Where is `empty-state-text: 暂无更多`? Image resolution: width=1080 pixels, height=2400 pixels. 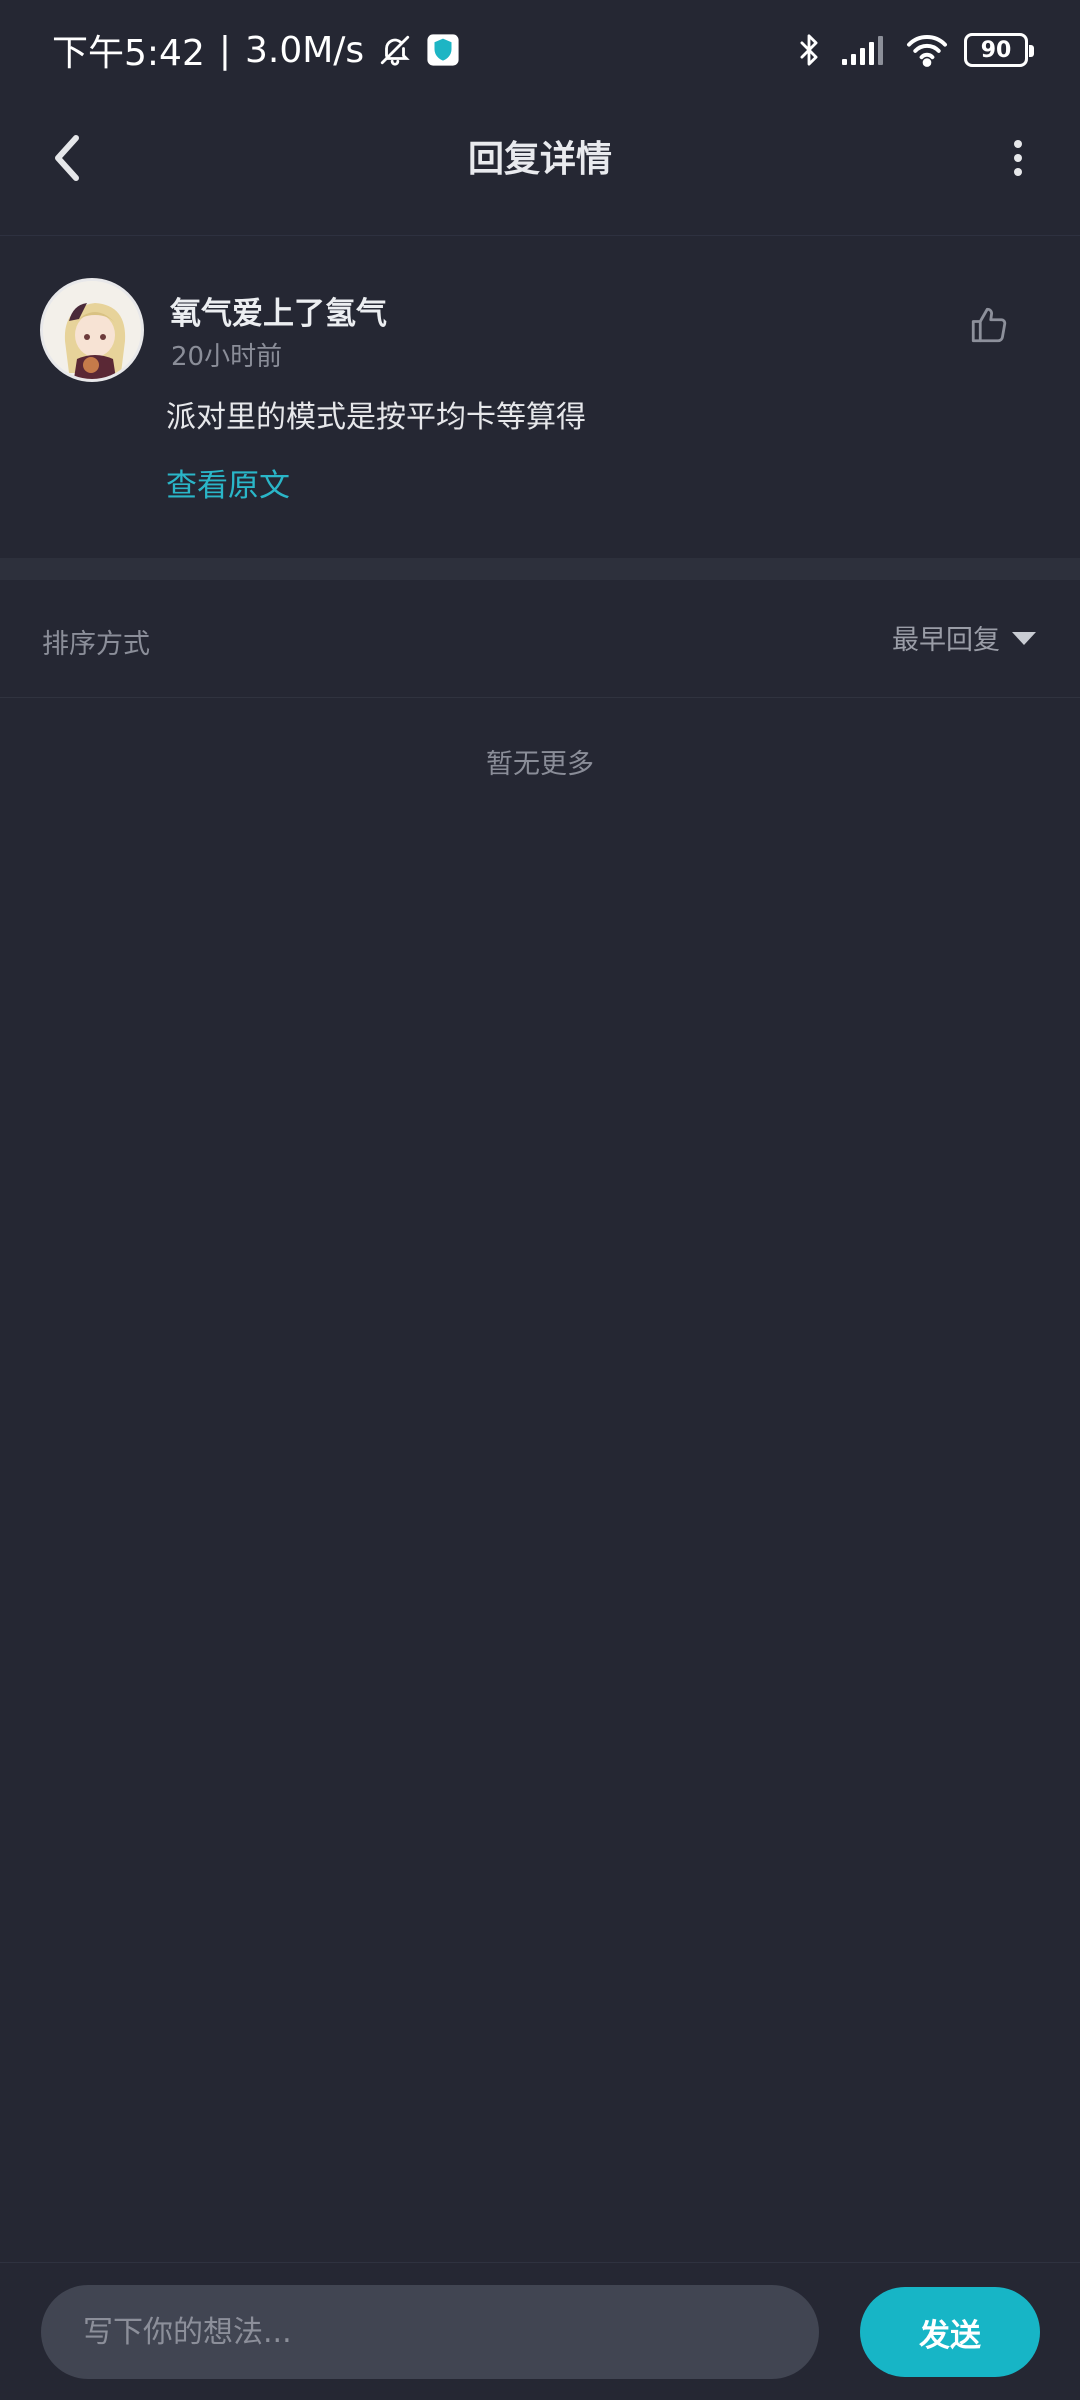
empty-state-text: 暂无更多 is located at coordinates (540, 764).